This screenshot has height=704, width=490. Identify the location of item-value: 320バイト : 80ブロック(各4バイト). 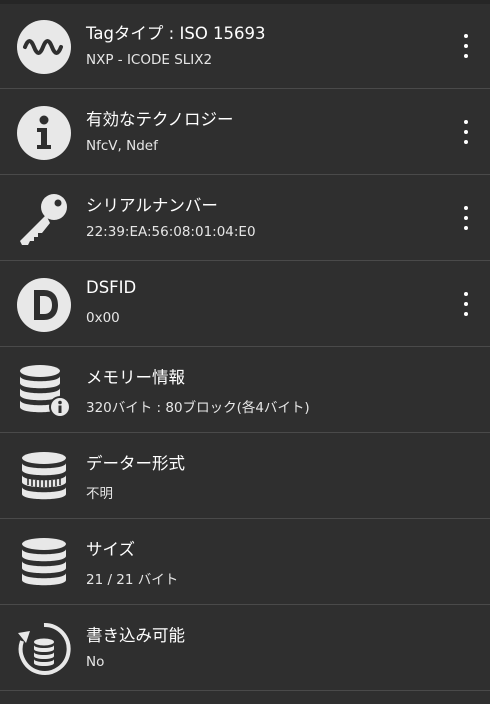
(198, 408).